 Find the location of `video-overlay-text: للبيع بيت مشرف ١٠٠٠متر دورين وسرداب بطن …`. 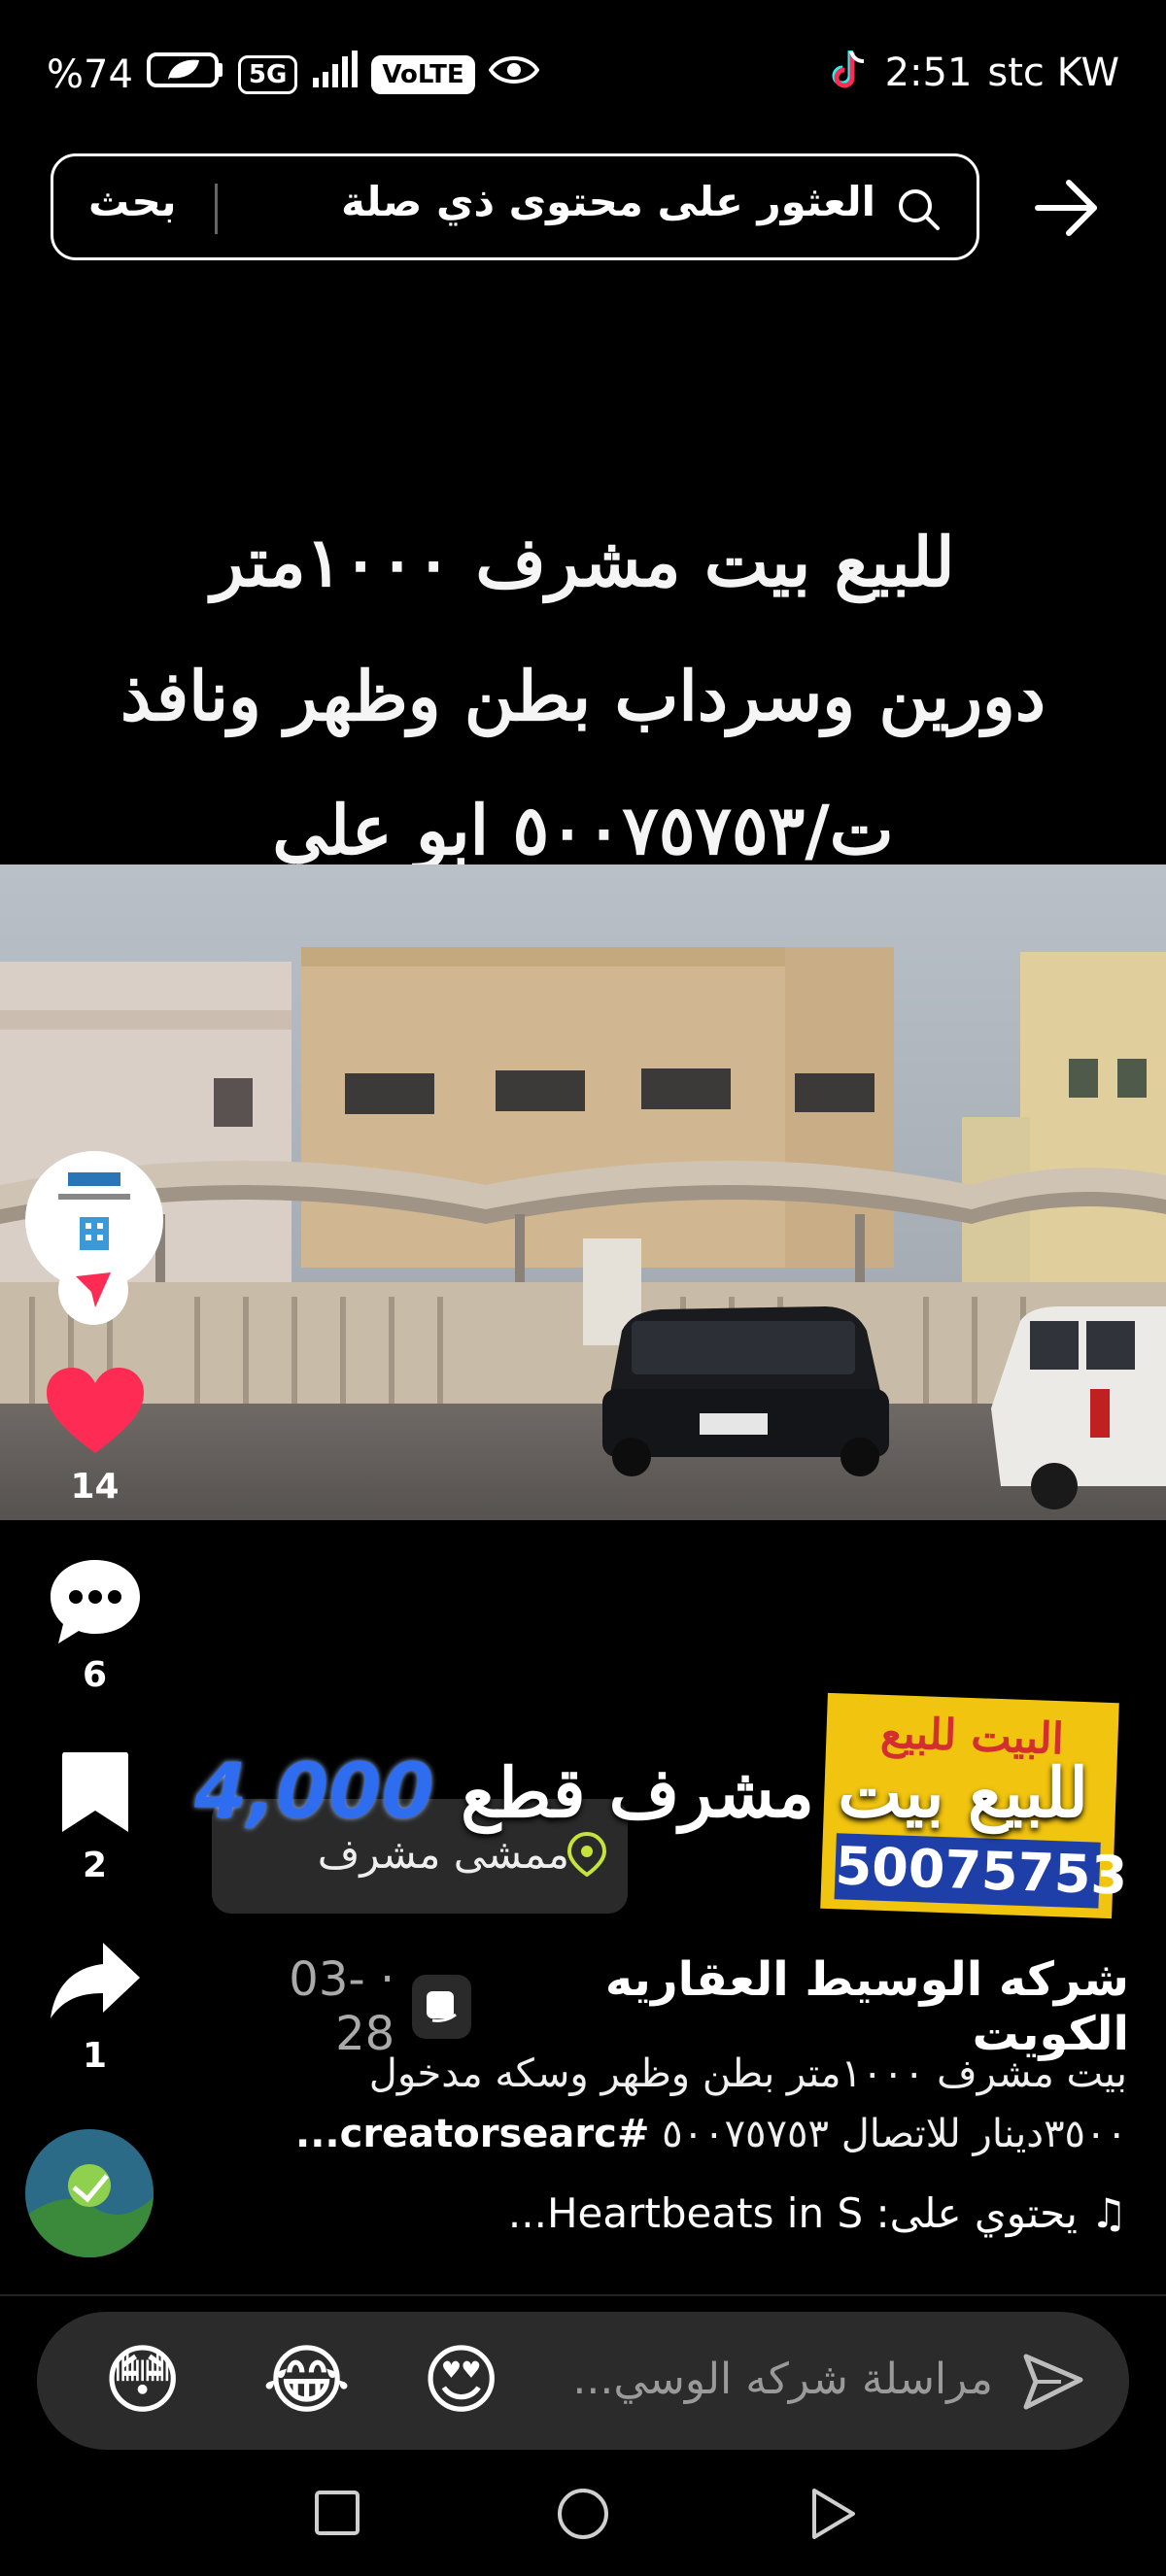

video-overlay-text: للبيع بيت مشرف ١٠٠٠متر دورين وسرداب بطن … is located at coordinates (583, 696).